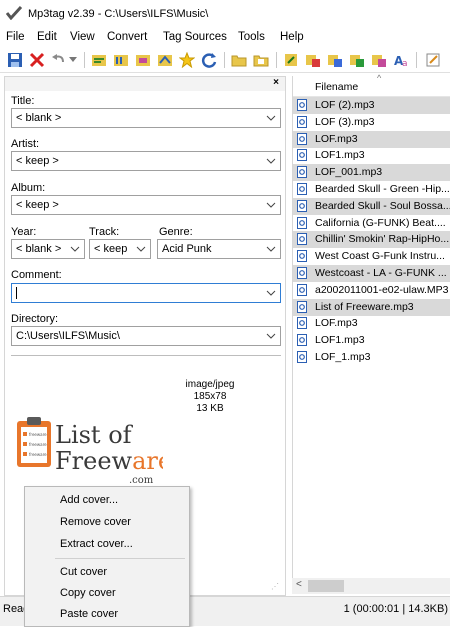 Image resolution: width=450 pixels, height=627 pixels. What do you see at coordinates (82, 37) in the screenshot?
I see `menu-view: View` at bounding box center [82, 37].